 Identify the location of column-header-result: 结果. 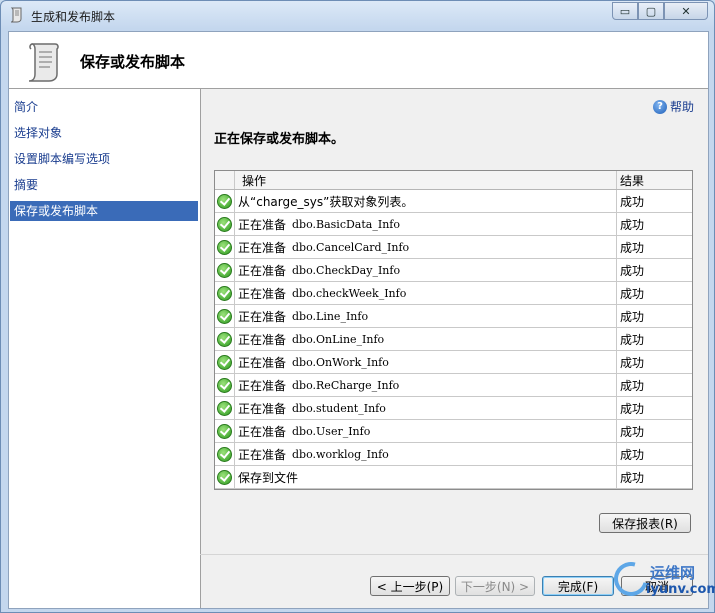
(654, 180).